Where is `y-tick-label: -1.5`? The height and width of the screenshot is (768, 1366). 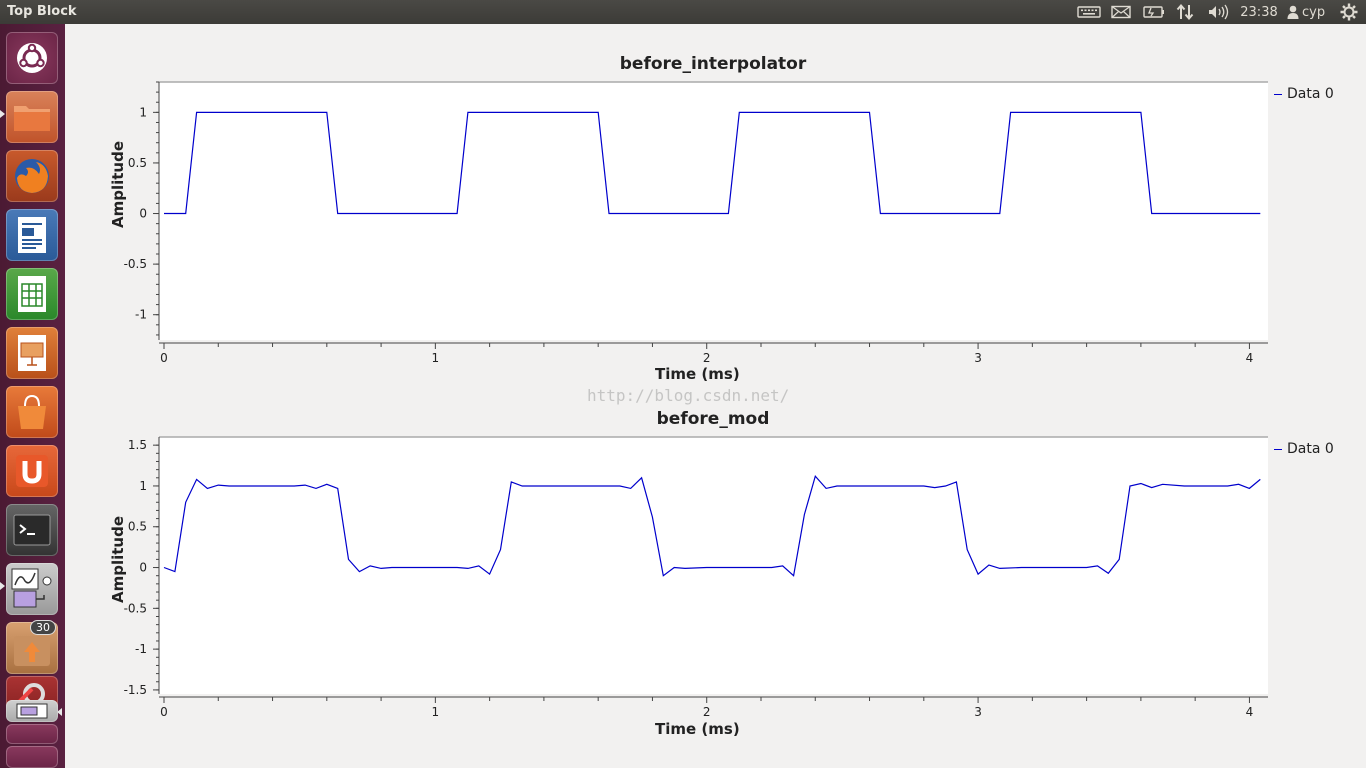 y-tick-label: -1.5 is located at coordinates (135, 690).